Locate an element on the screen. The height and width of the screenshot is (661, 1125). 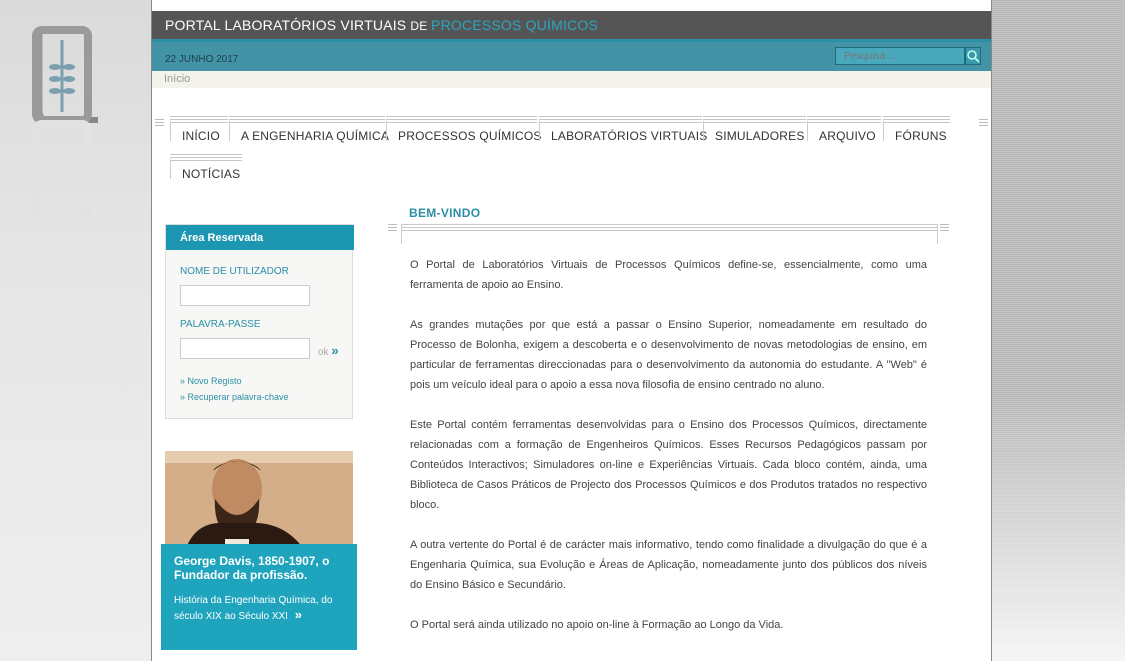
login-submit-arrow: » is located at coordinates (335, 350).